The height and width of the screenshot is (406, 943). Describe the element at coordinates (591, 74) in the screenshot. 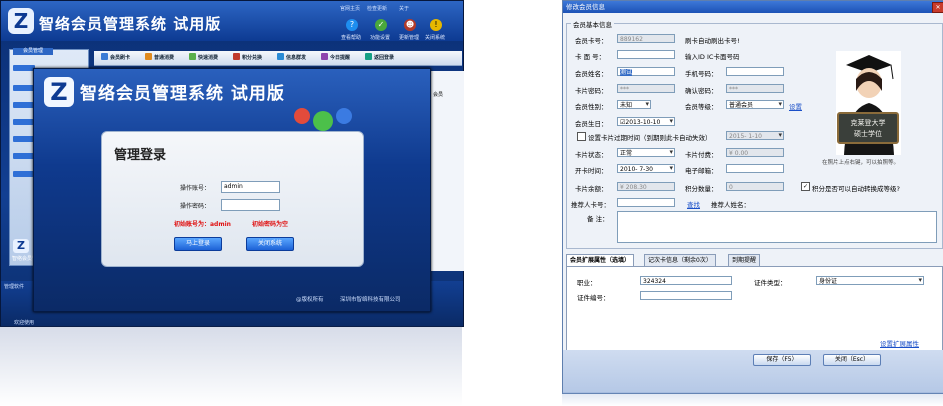

I see `name-label: 会员姓名：` at that location.